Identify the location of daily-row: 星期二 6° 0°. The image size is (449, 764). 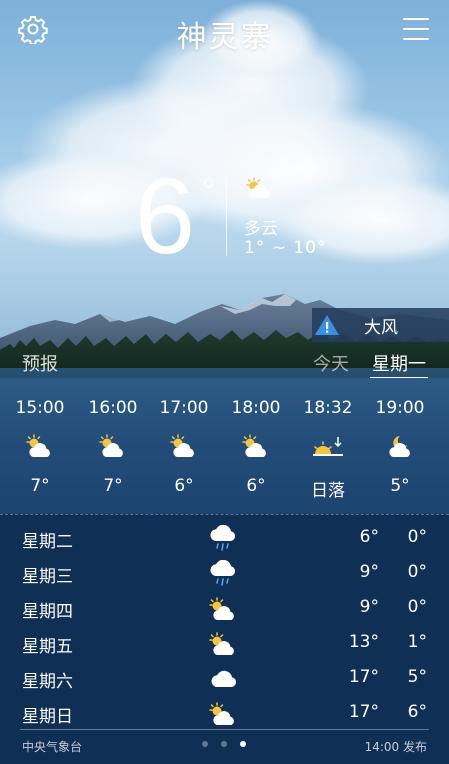
(224, 538).